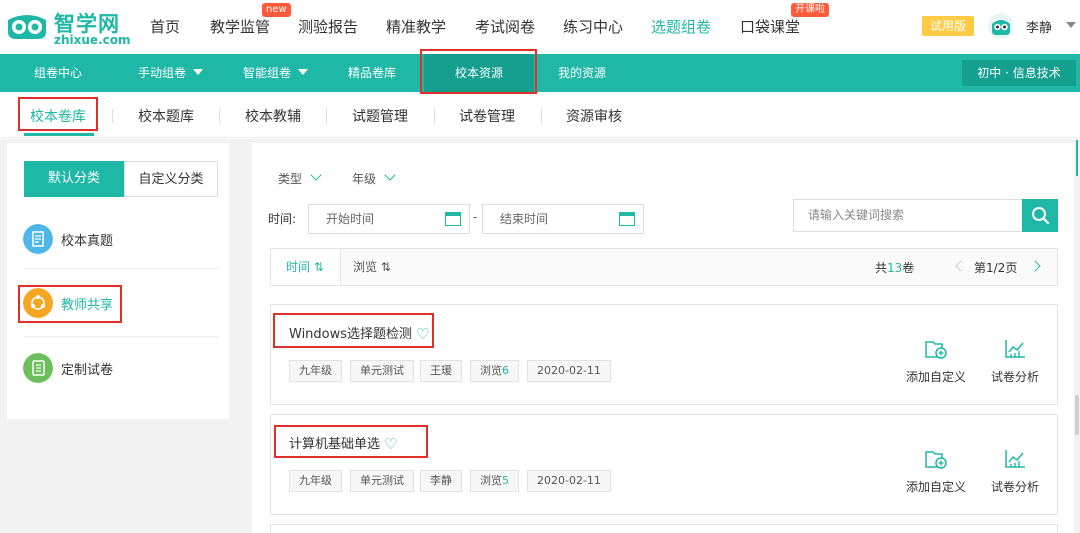  Describe the element at coordinates (267, 73) in the screenshot. I see `subnav-label: 智能组卷` at that location.